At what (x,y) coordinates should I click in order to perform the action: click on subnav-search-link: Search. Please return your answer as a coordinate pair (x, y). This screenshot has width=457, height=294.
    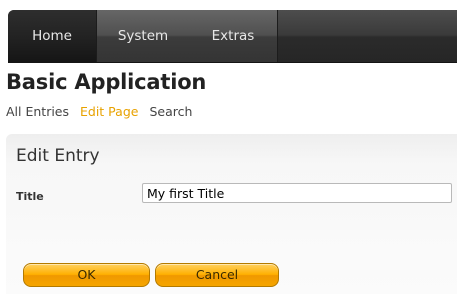
    Looking at the image, I should click on (170, 111).